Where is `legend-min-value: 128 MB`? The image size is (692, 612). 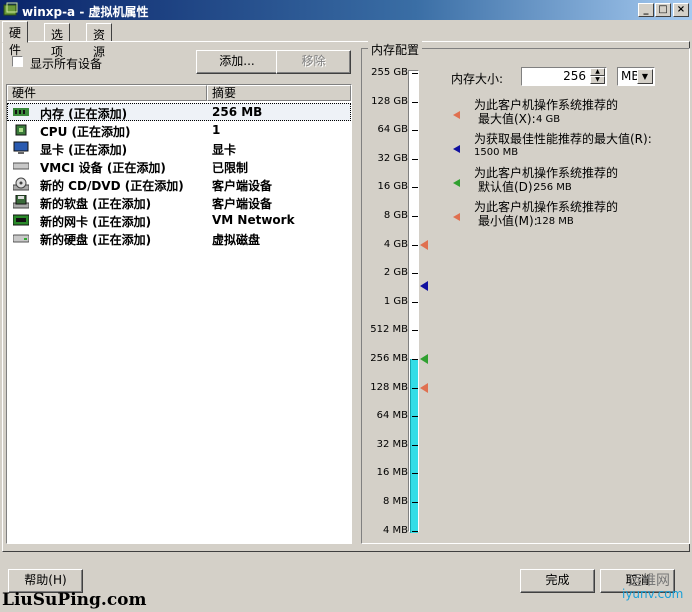
legend-min-value: 128 MB is located at coordinates (555, 221).